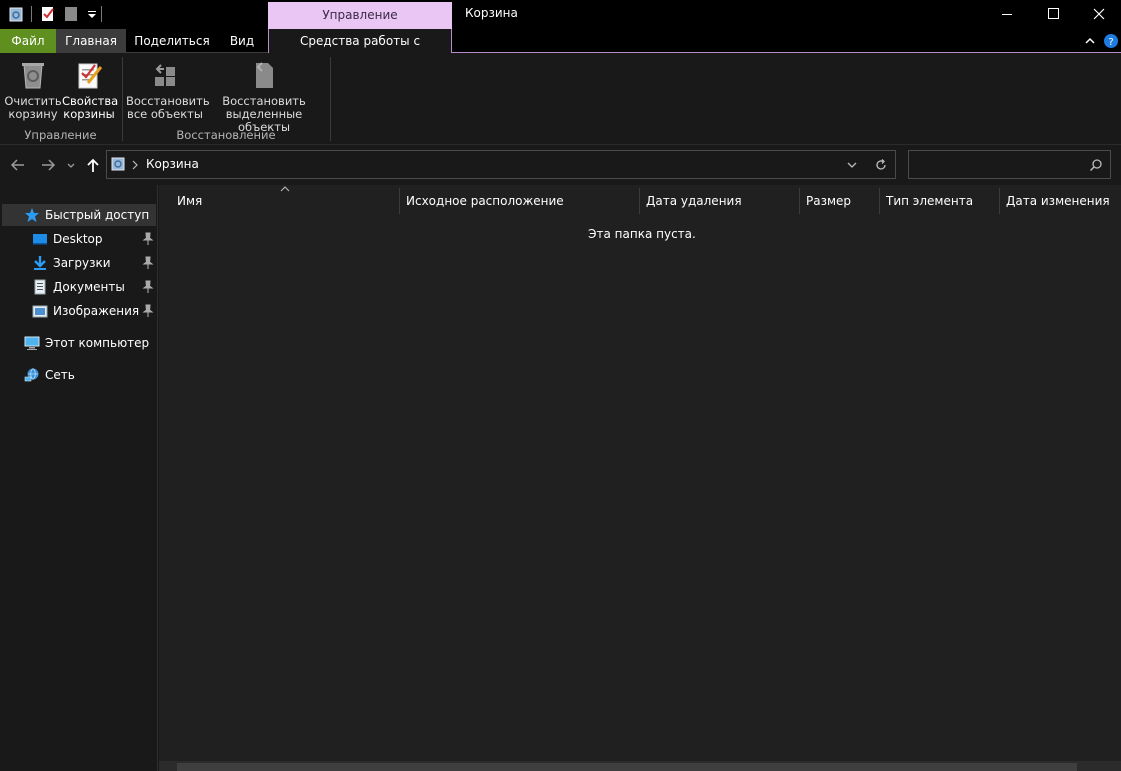 The width and height of the screenshot is (1121, 771). What do you see at coordinates (242, 41) in the screenshot?
I see `tab-view: Вид` at bounding box center [242, 41].